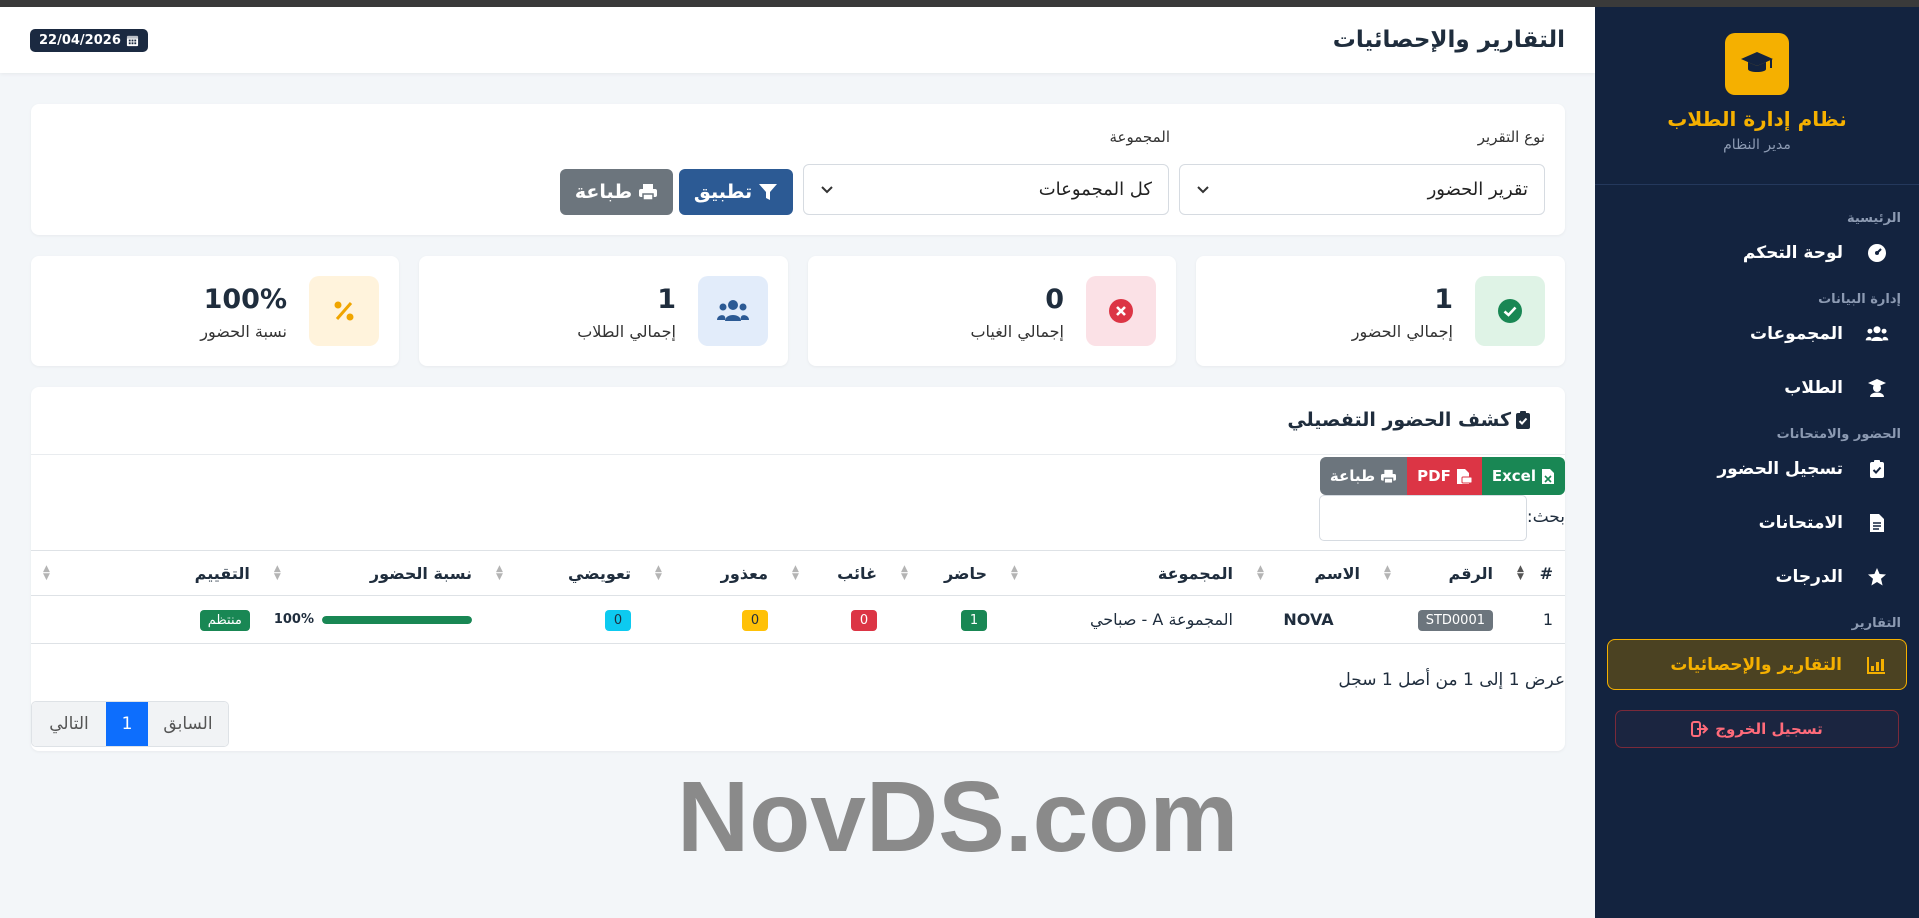 The image size is (1919, 918). I want to click on column-label: حاضر, so click(965, 573).